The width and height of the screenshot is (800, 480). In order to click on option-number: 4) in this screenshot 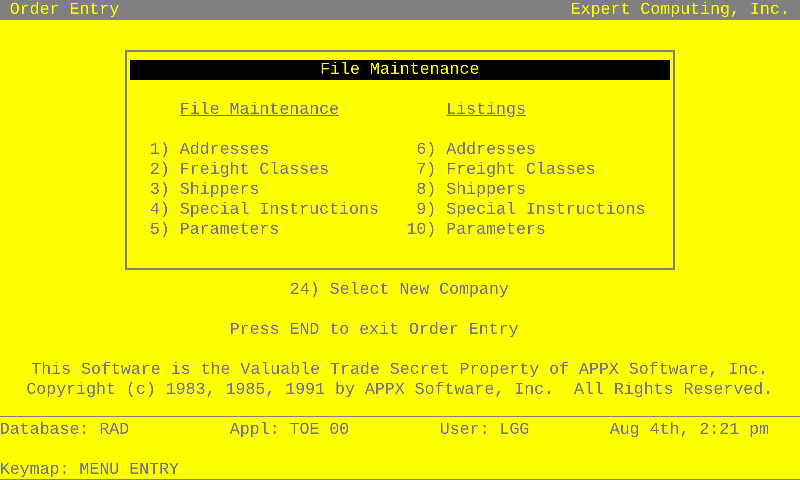, I will do `click(159, 210)`.